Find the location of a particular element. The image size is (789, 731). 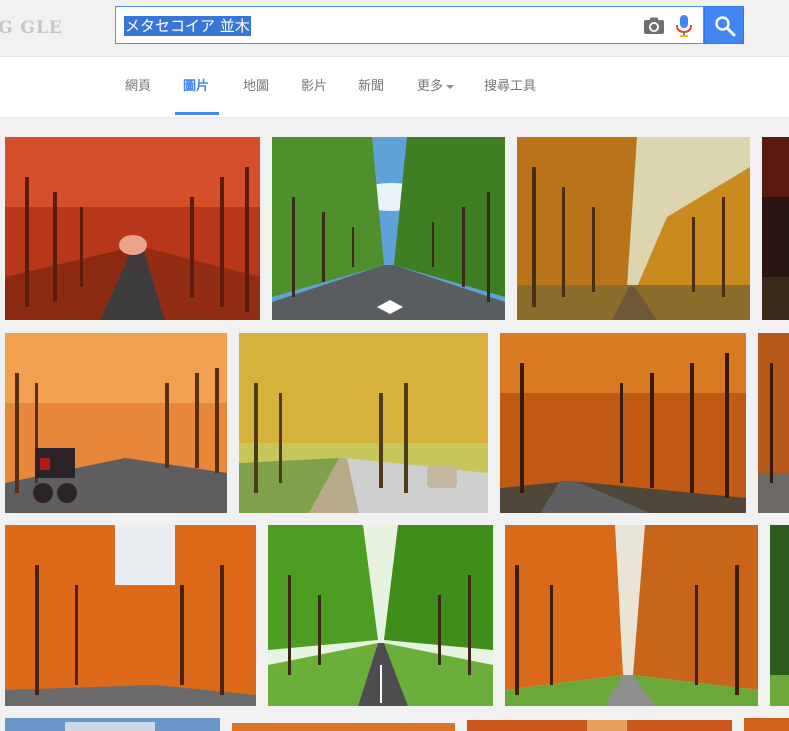

tab-web: 網頁 is located at coordinates (138, 87).